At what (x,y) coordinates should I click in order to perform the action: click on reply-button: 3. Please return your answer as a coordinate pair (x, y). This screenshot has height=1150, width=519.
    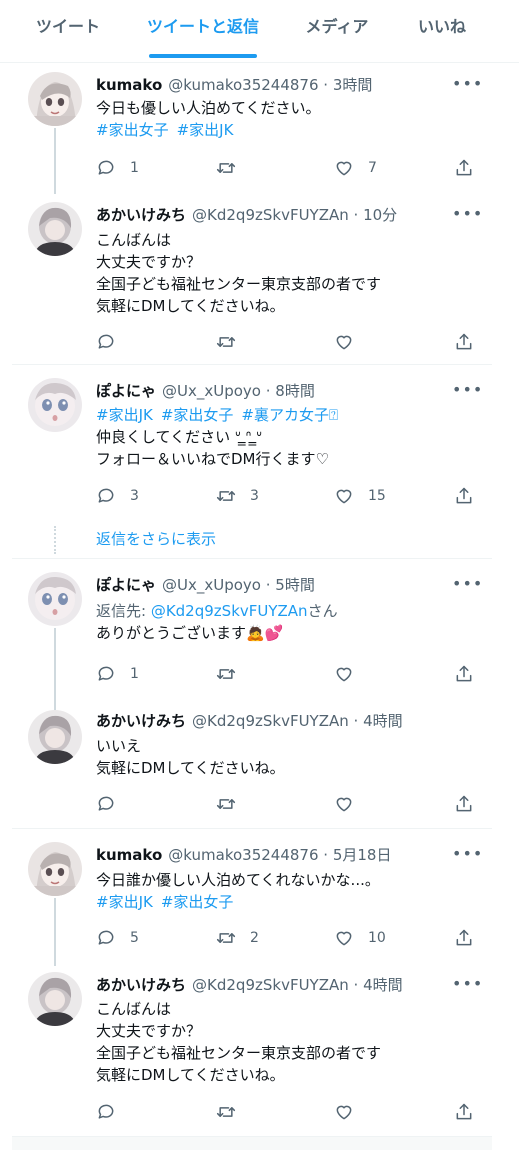
    Looking at the image, I should click on (117, 496).